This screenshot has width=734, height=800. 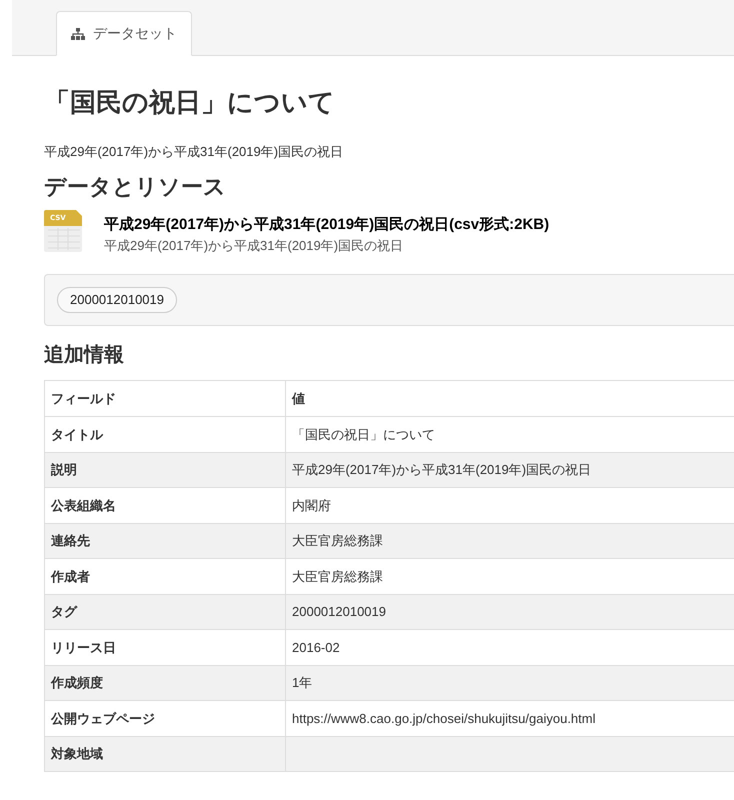 What do you see at coordinates (135, 187) in the screenshot?
I see `section-heading: データとリソース` at bounding box center [135, 187].